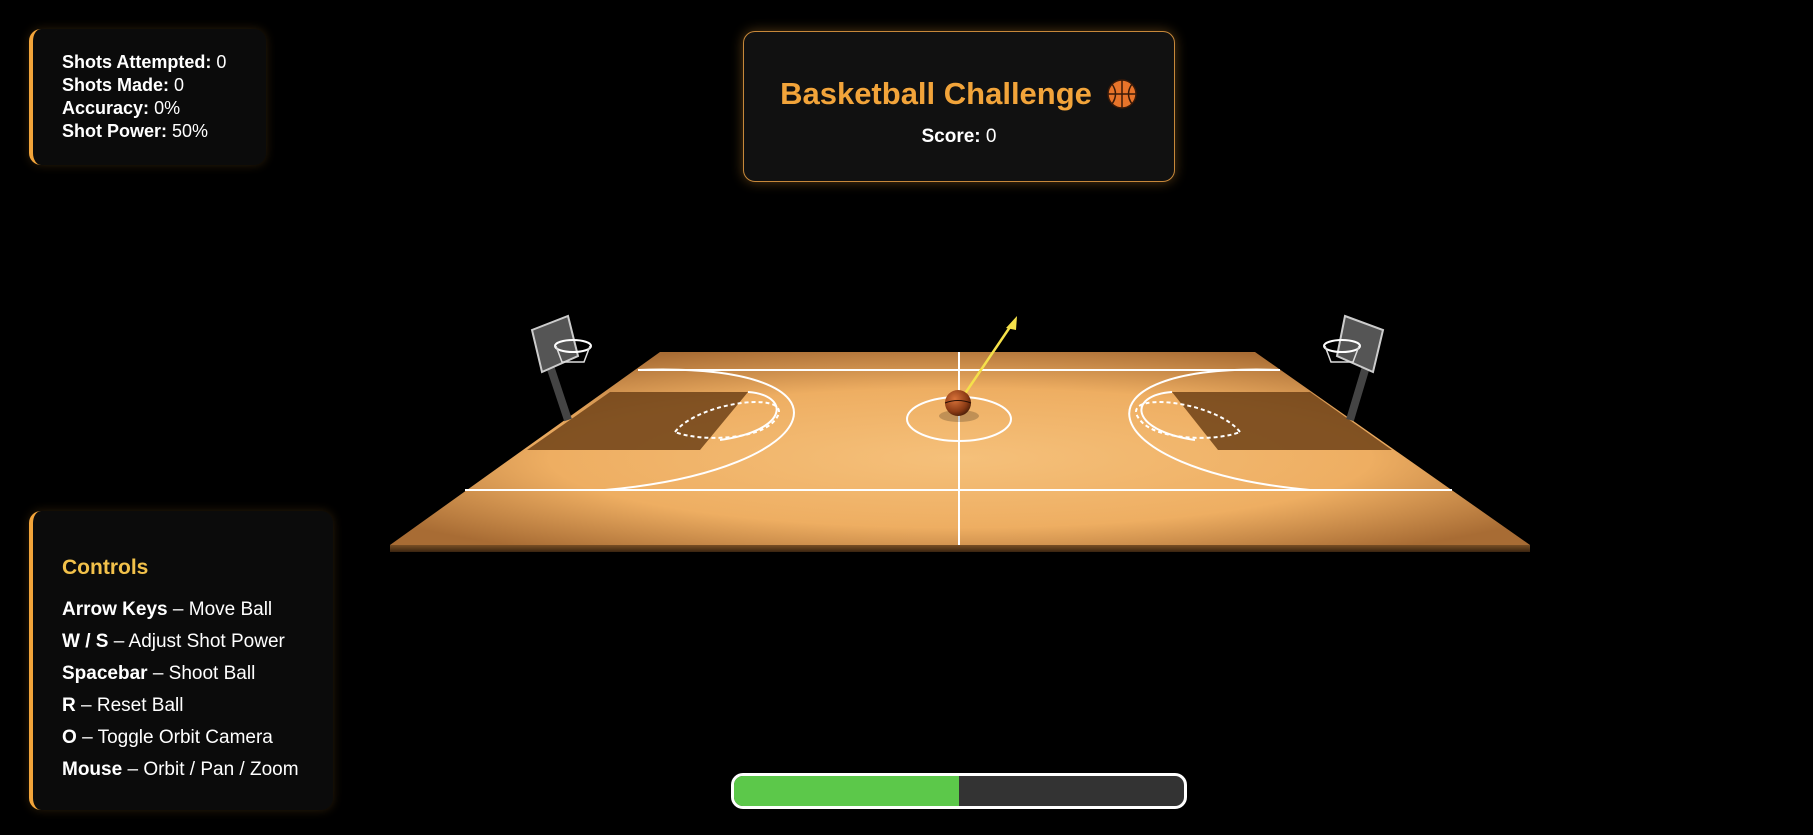  Describe the element at coordinates (106, 108) in the screenshot. I see `accuracy-label: Accuracy:` at that location.